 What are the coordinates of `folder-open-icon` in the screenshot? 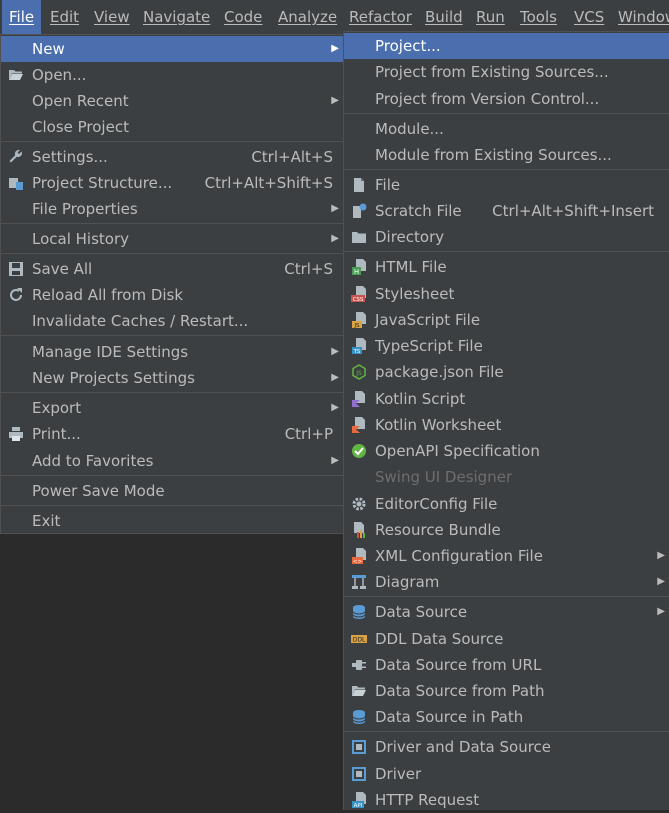 It's located at (16, 75).